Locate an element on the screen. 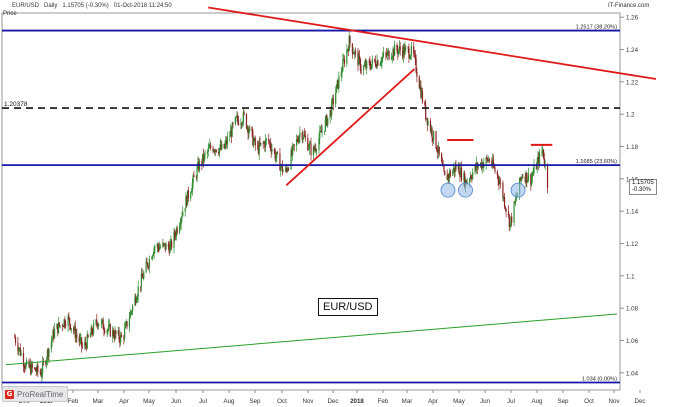 This screenshot has height=407, width=679. y-tick-label: 1.14 is located at coordinates (632, 212).